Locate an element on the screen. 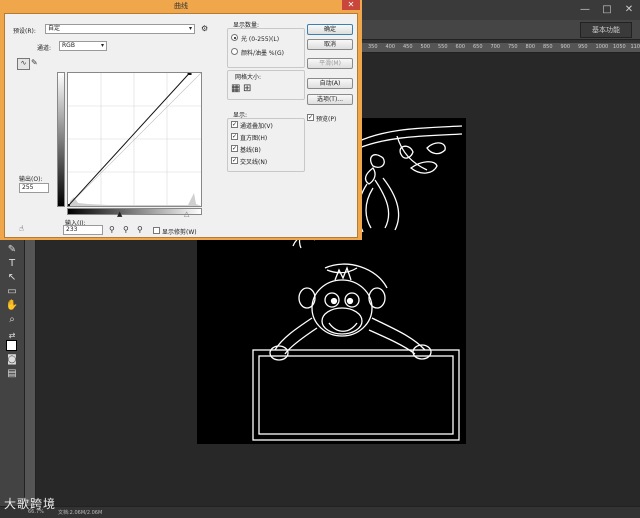  light-radio is located at coordinates (234, 37).